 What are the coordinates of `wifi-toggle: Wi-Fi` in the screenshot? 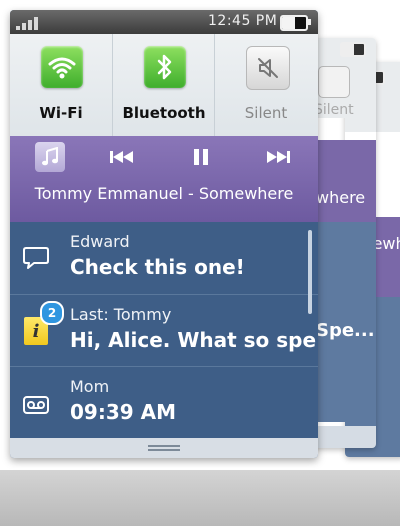 It's located at (61, 85).